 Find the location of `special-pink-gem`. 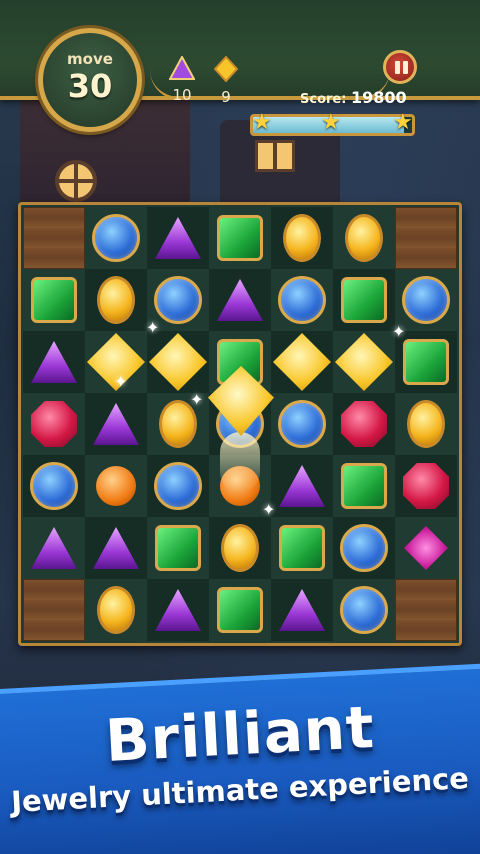

special-pink-gem is located at coordinates (426, 548).